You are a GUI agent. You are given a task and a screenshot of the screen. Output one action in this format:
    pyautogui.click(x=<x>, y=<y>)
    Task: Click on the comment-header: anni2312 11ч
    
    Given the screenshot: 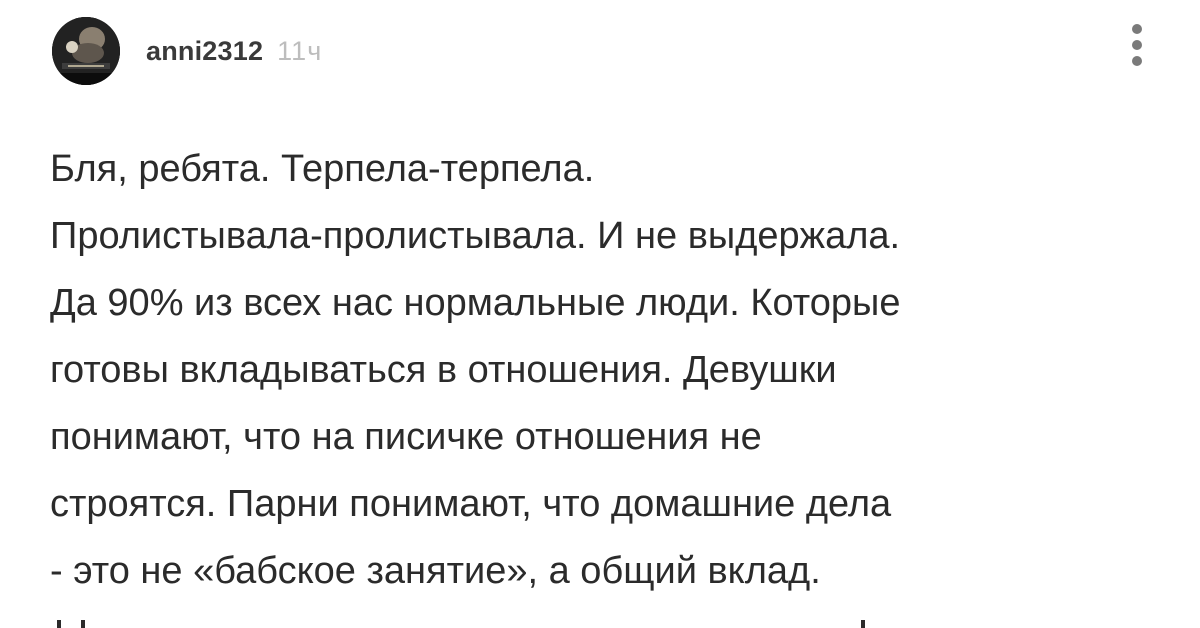 What is the action you would take?
    pyautogui.click(x=187, y=51)
    